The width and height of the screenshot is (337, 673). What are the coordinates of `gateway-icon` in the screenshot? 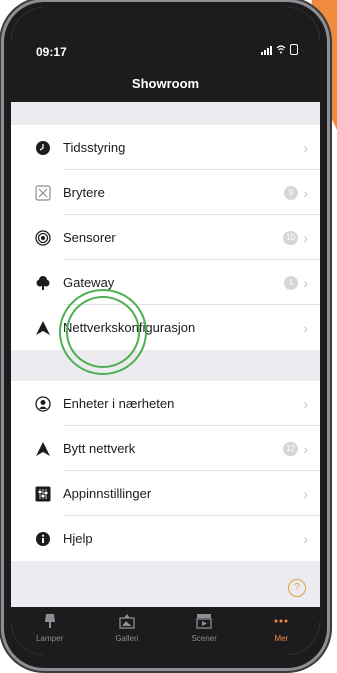 It's located at (43, 283).